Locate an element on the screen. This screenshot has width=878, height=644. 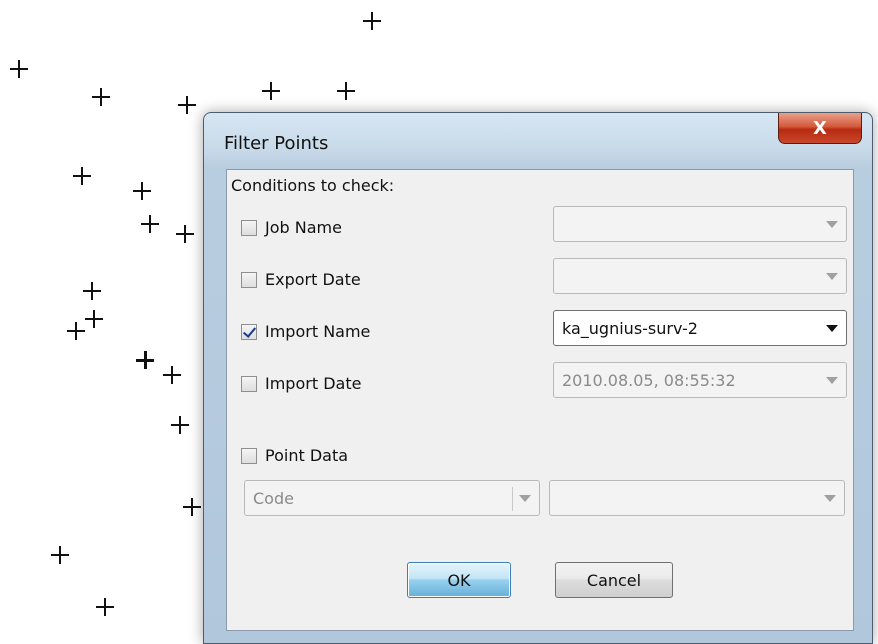
job-name-row: Job Name is located at coordinates (291, 227).